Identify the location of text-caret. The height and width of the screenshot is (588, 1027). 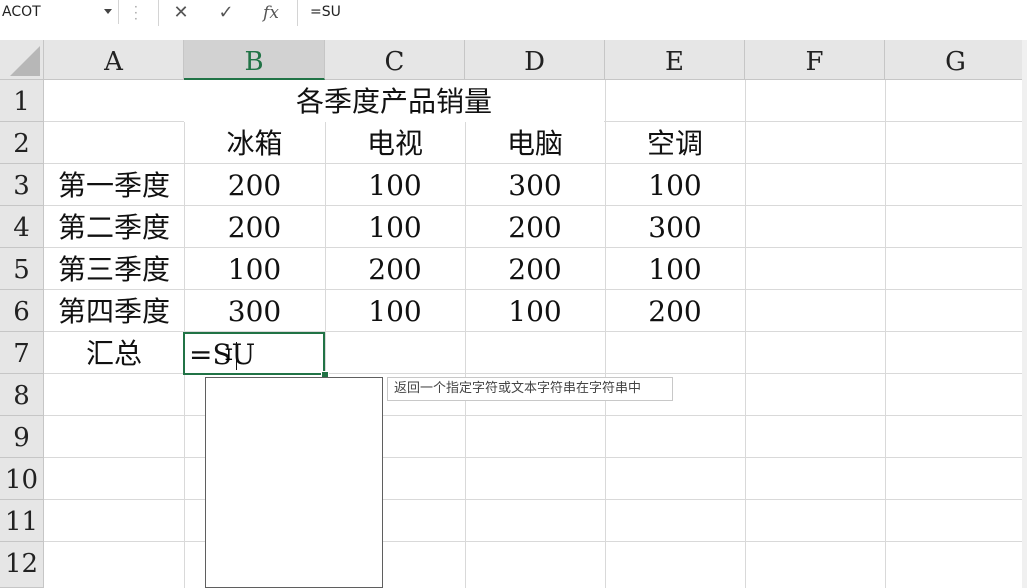
(236, 356).